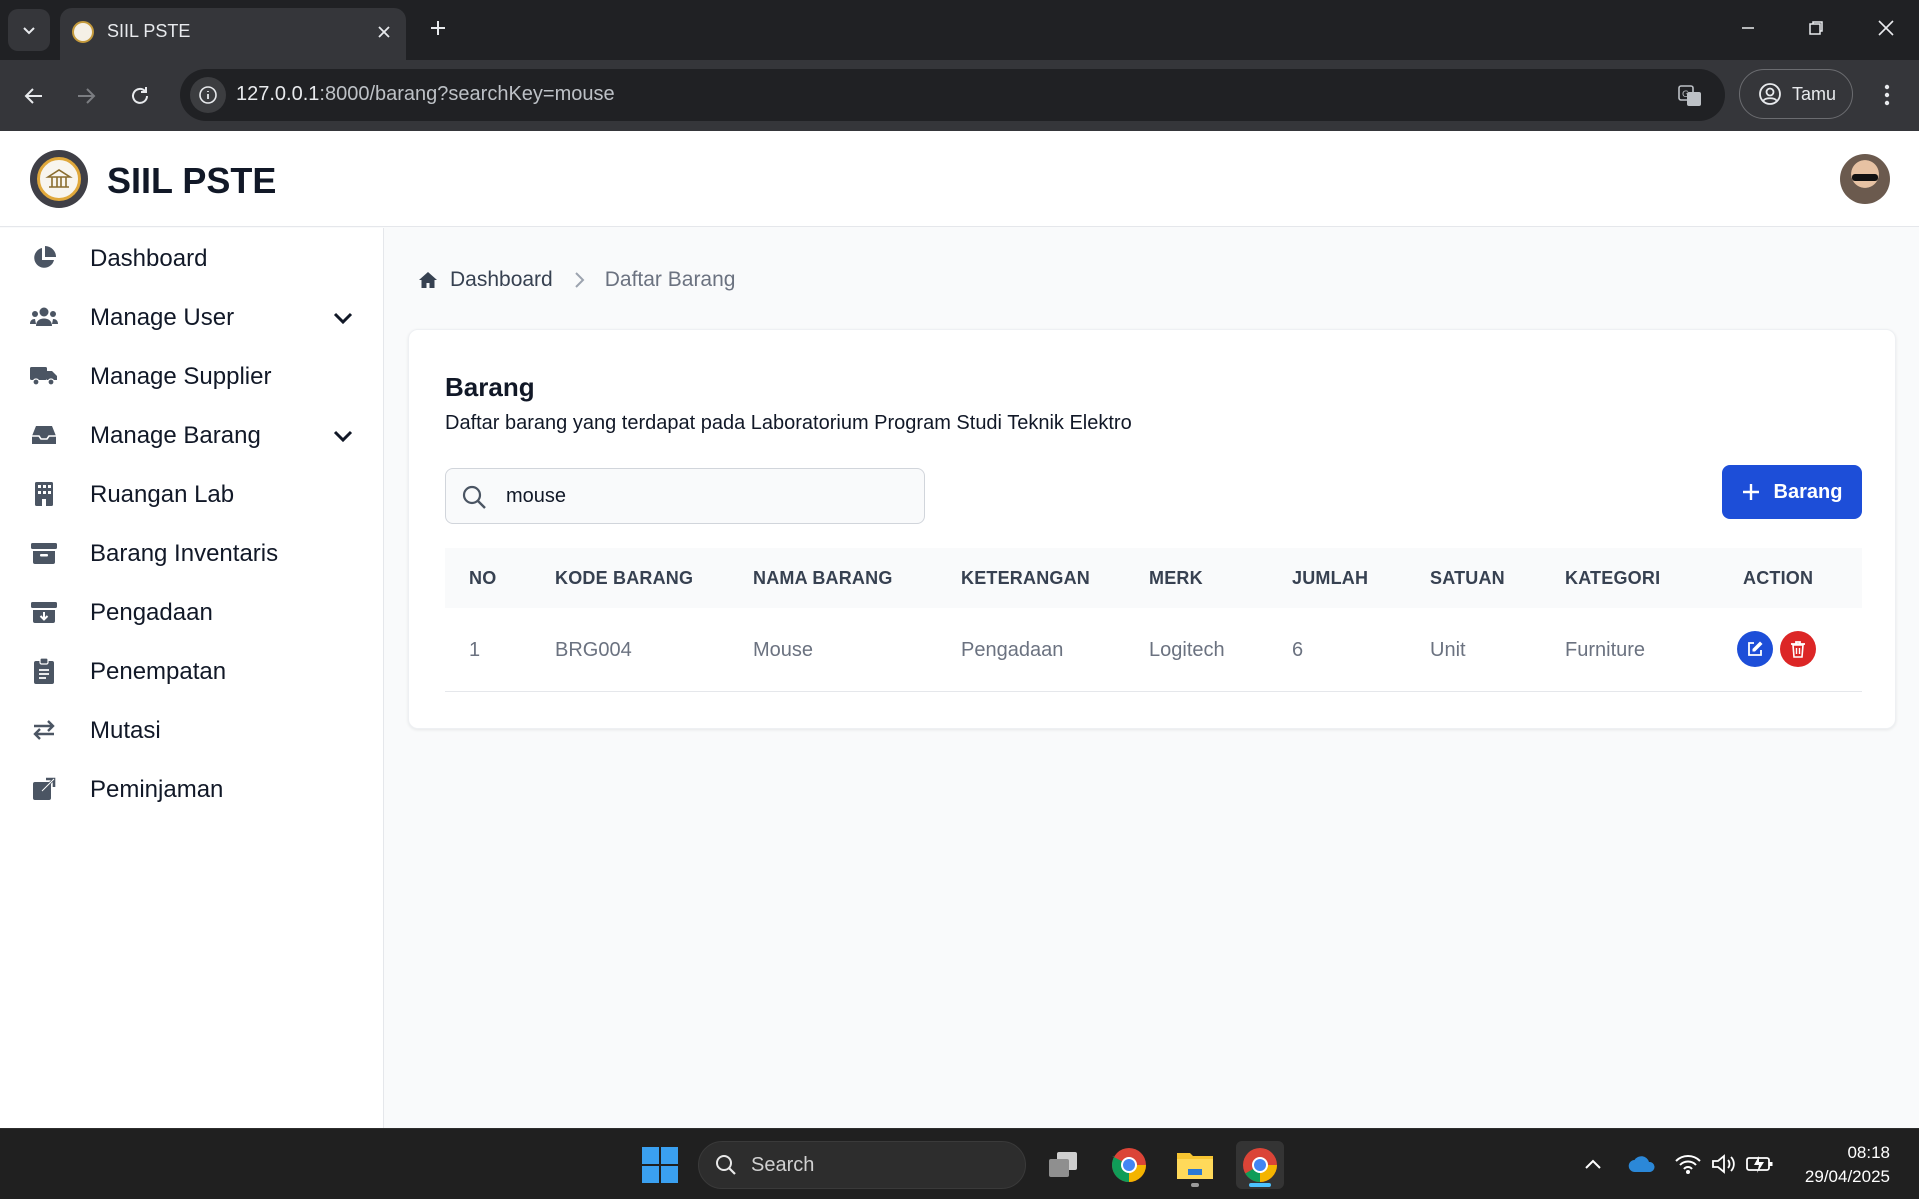 The width and height of the screenshot is (1919, 1199). I want to click on taskbar-search: Search, so click(862, 1165).